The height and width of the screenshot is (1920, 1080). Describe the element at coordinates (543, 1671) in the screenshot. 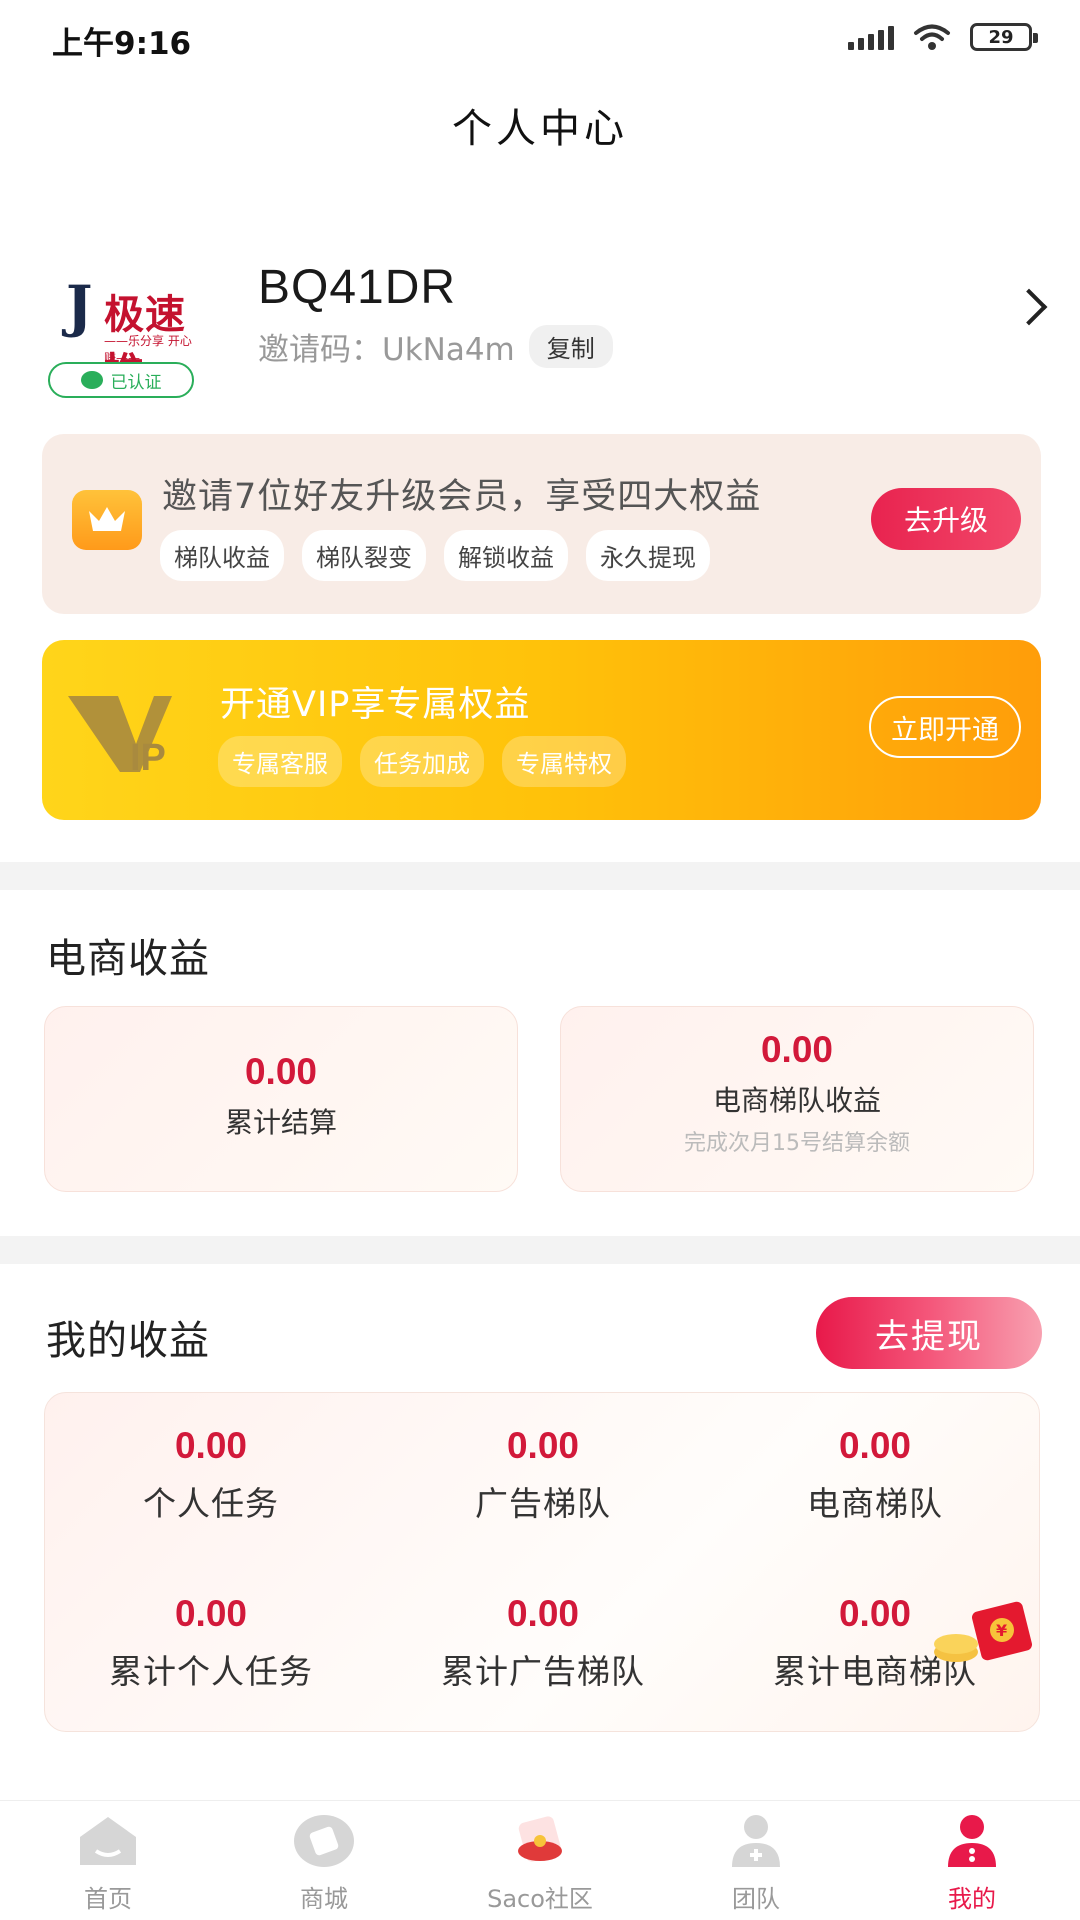

I see `earn-label: 累计广告梯队` at that location.